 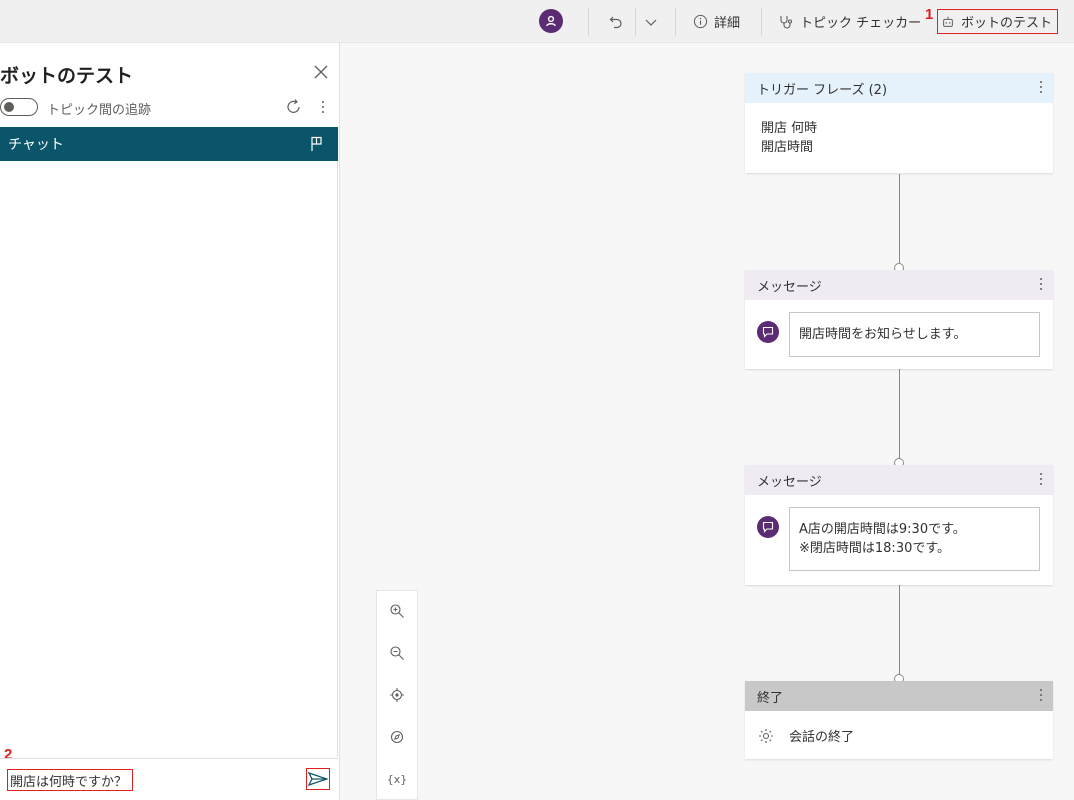 What do you see at coordinates (899, 123) in the screenshot?
I see `trigger-phrases-node: トリガー フレーズ (2) 開店 何時 開店時間` at bounding box center [899, 123].